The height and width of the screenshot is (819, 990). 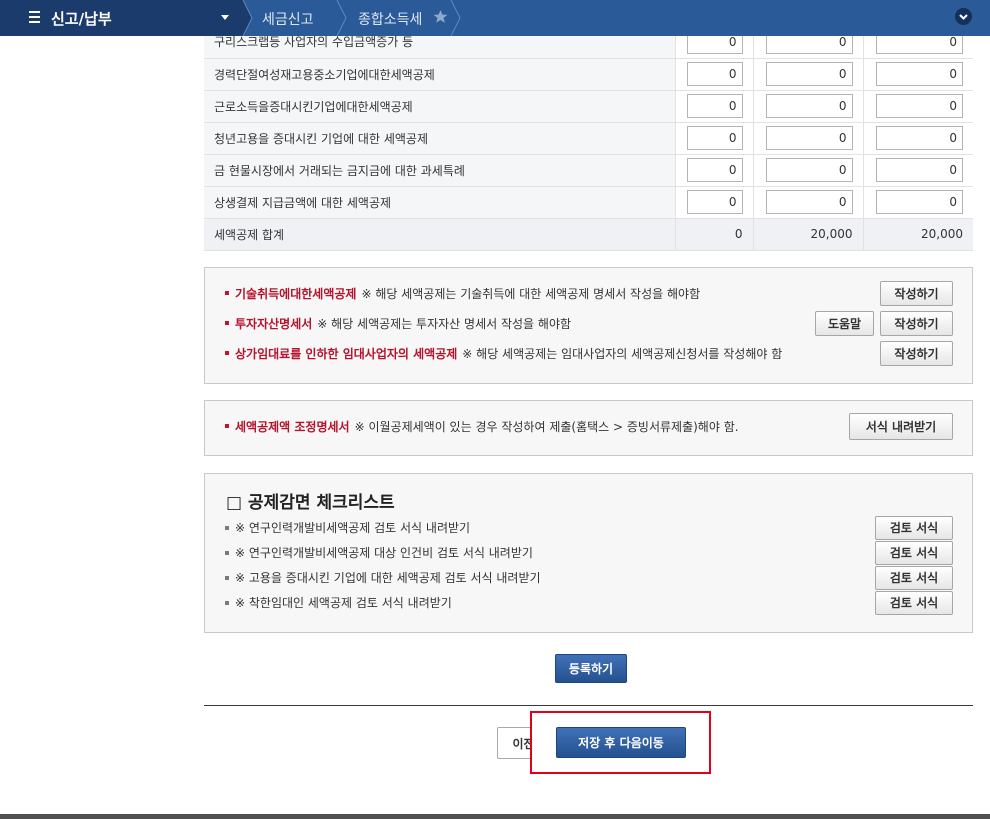 I want to click on table-row: 상생결제 지급금액에 대한 세액공제, so click(x=588, y=202).